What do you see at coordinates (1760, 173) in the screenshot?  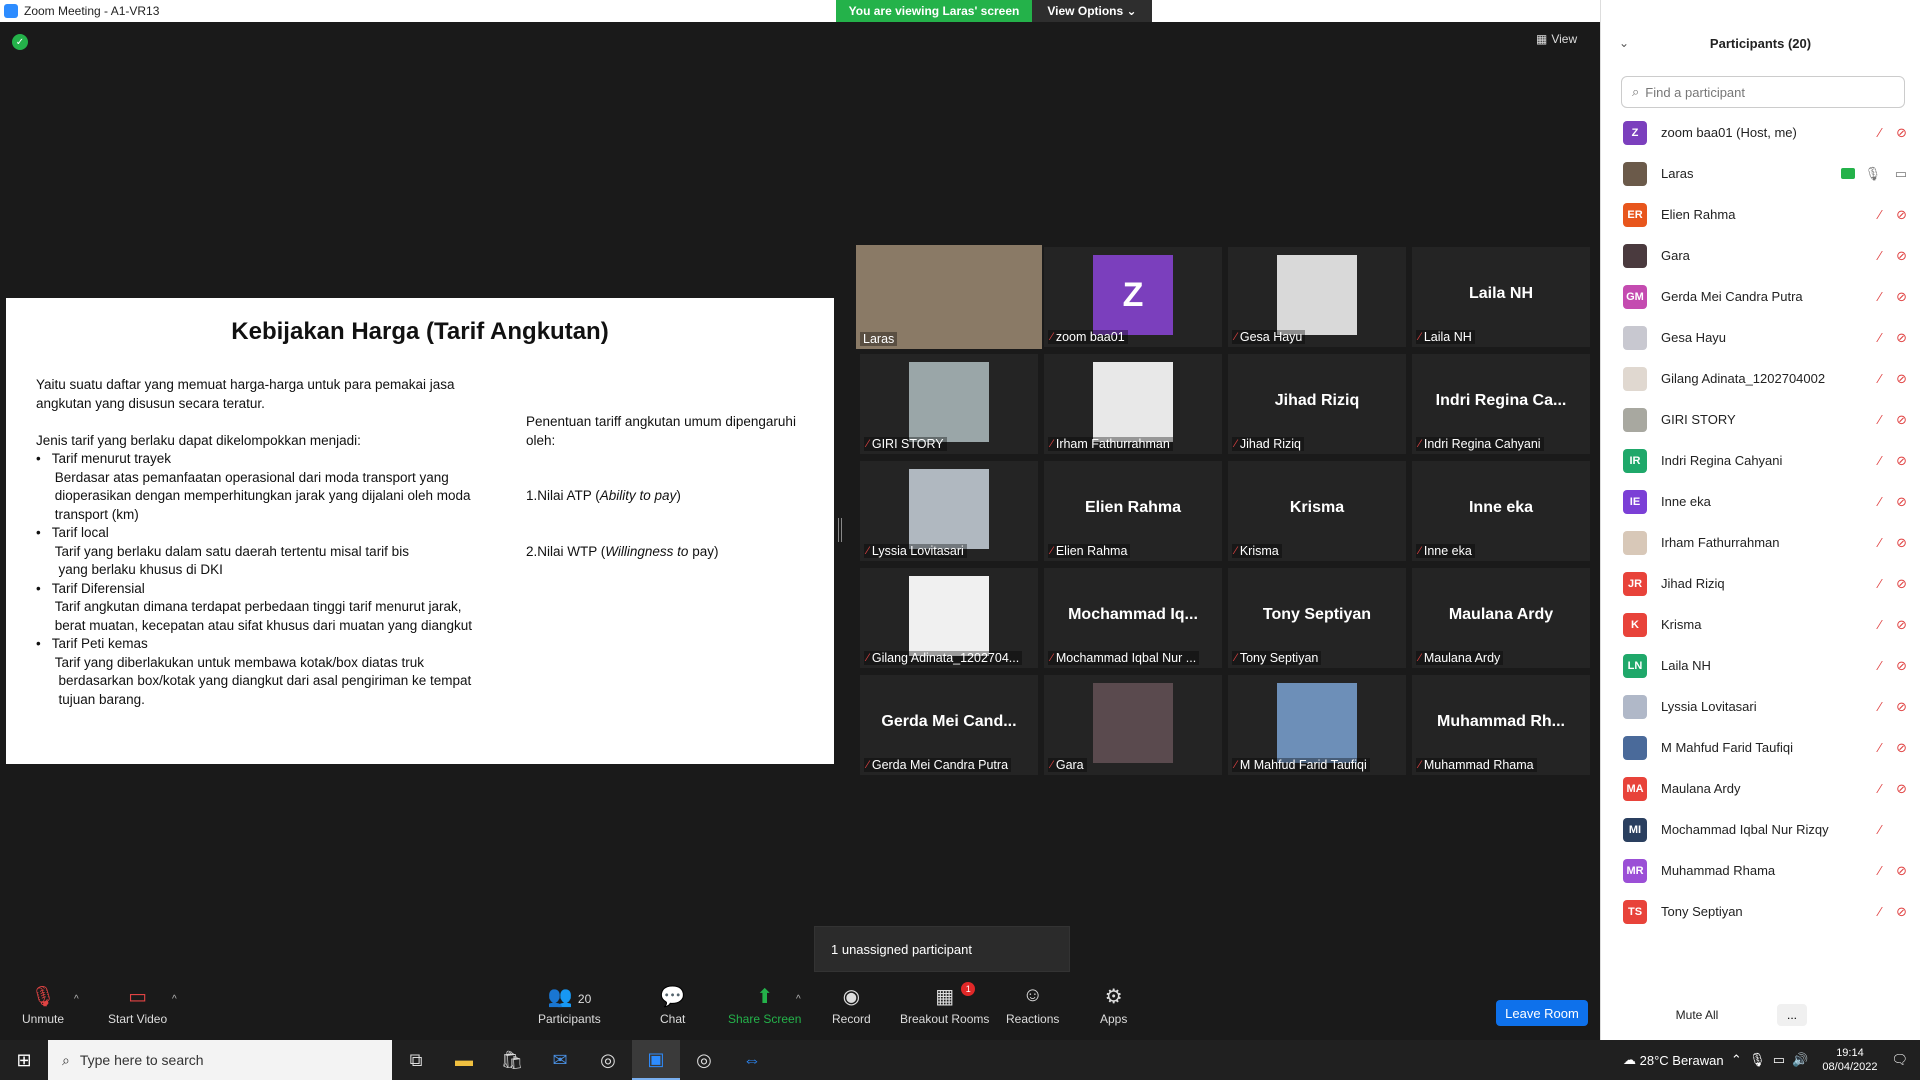 I see `participant-row: Laras 🎙 ▭` at bounding box center [1760, 173].